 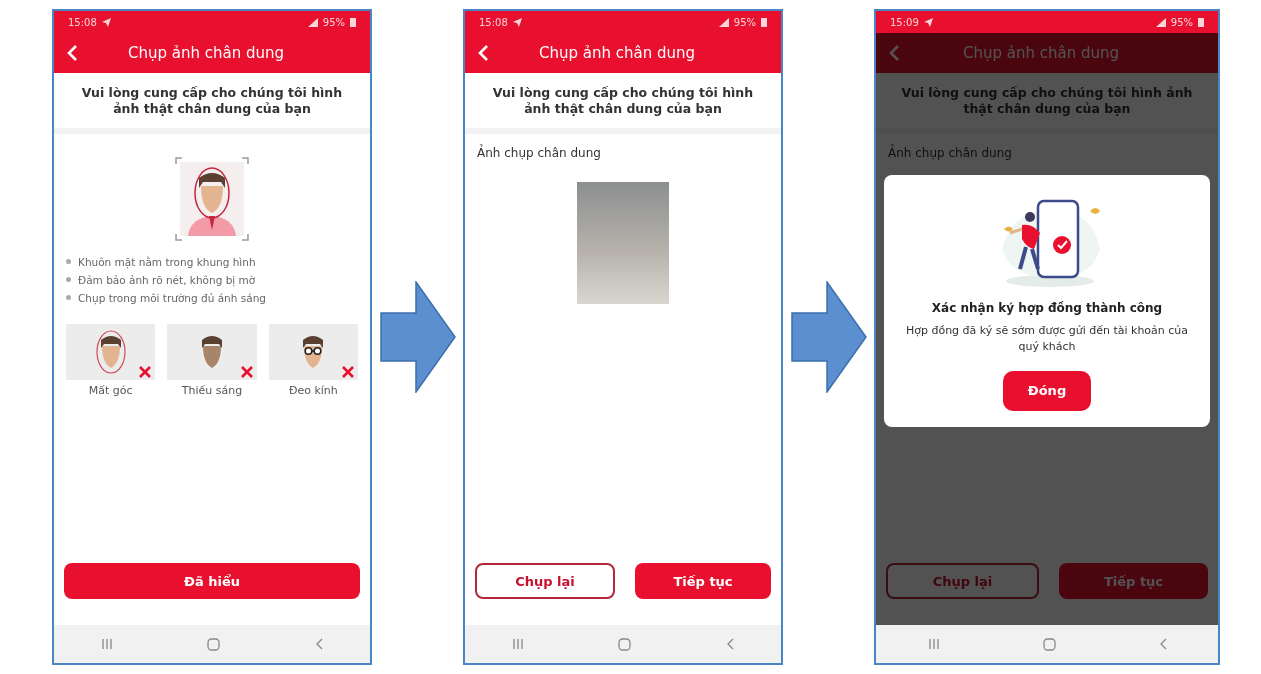 What do you see at coordinates (212, 581) in the screenshot?
I see `primary-button: Đã hiểu` at bounding box center [212, 581].